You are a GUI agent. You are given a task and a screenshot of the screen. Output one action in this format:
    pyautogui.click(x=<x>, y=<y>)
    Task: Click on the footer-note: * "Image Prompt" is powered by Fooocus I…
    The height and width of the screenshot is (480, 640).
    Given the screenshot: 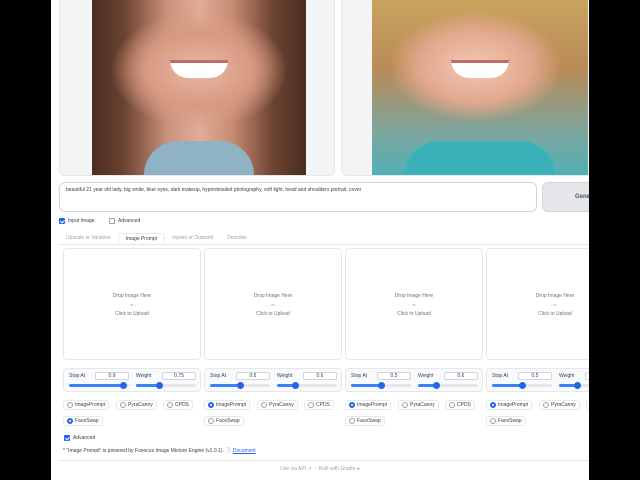 What is the action you would take?
    pyautogui.click(x=159, y=451)
    